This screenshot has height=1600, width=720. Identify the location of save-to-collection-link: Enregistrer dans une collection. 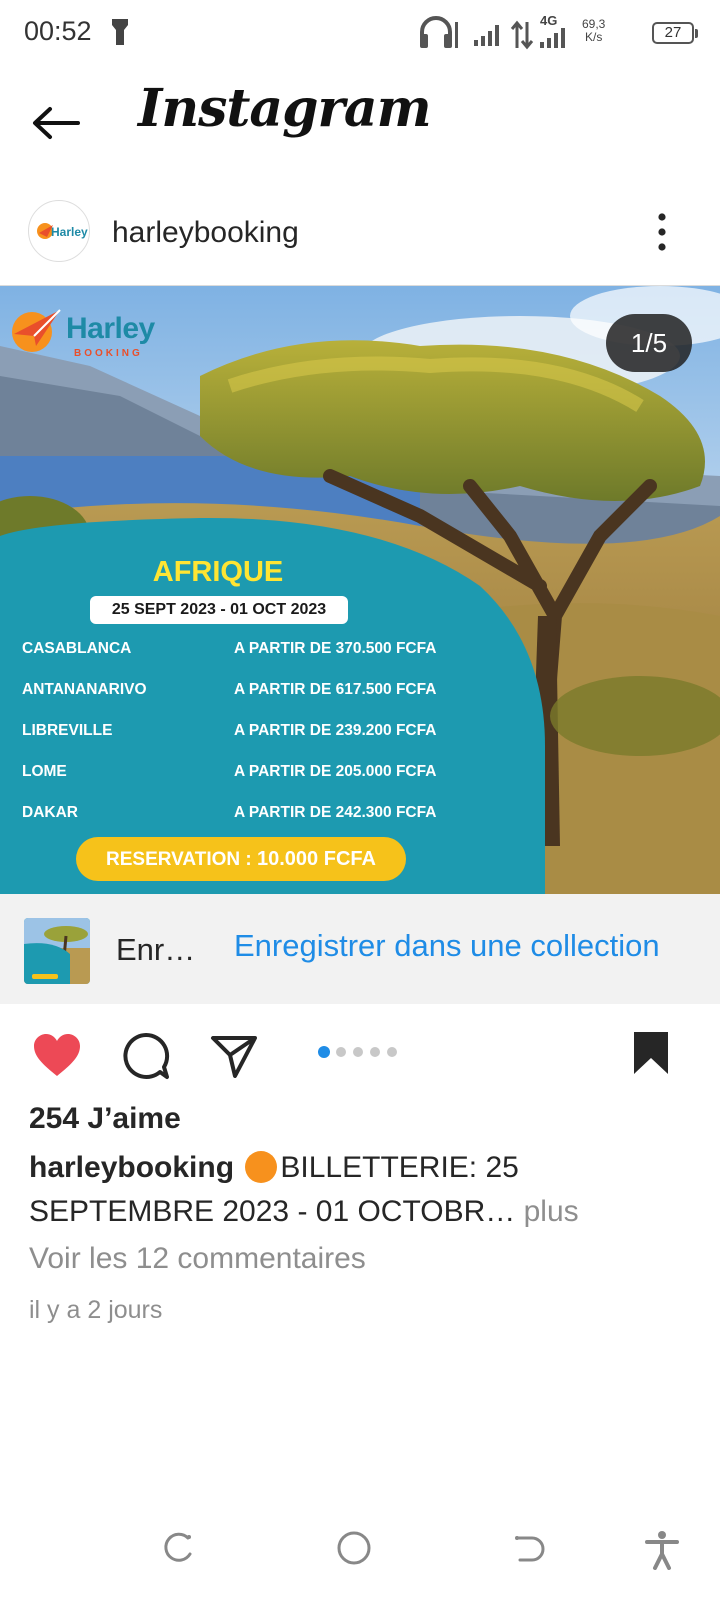
(447, 946).